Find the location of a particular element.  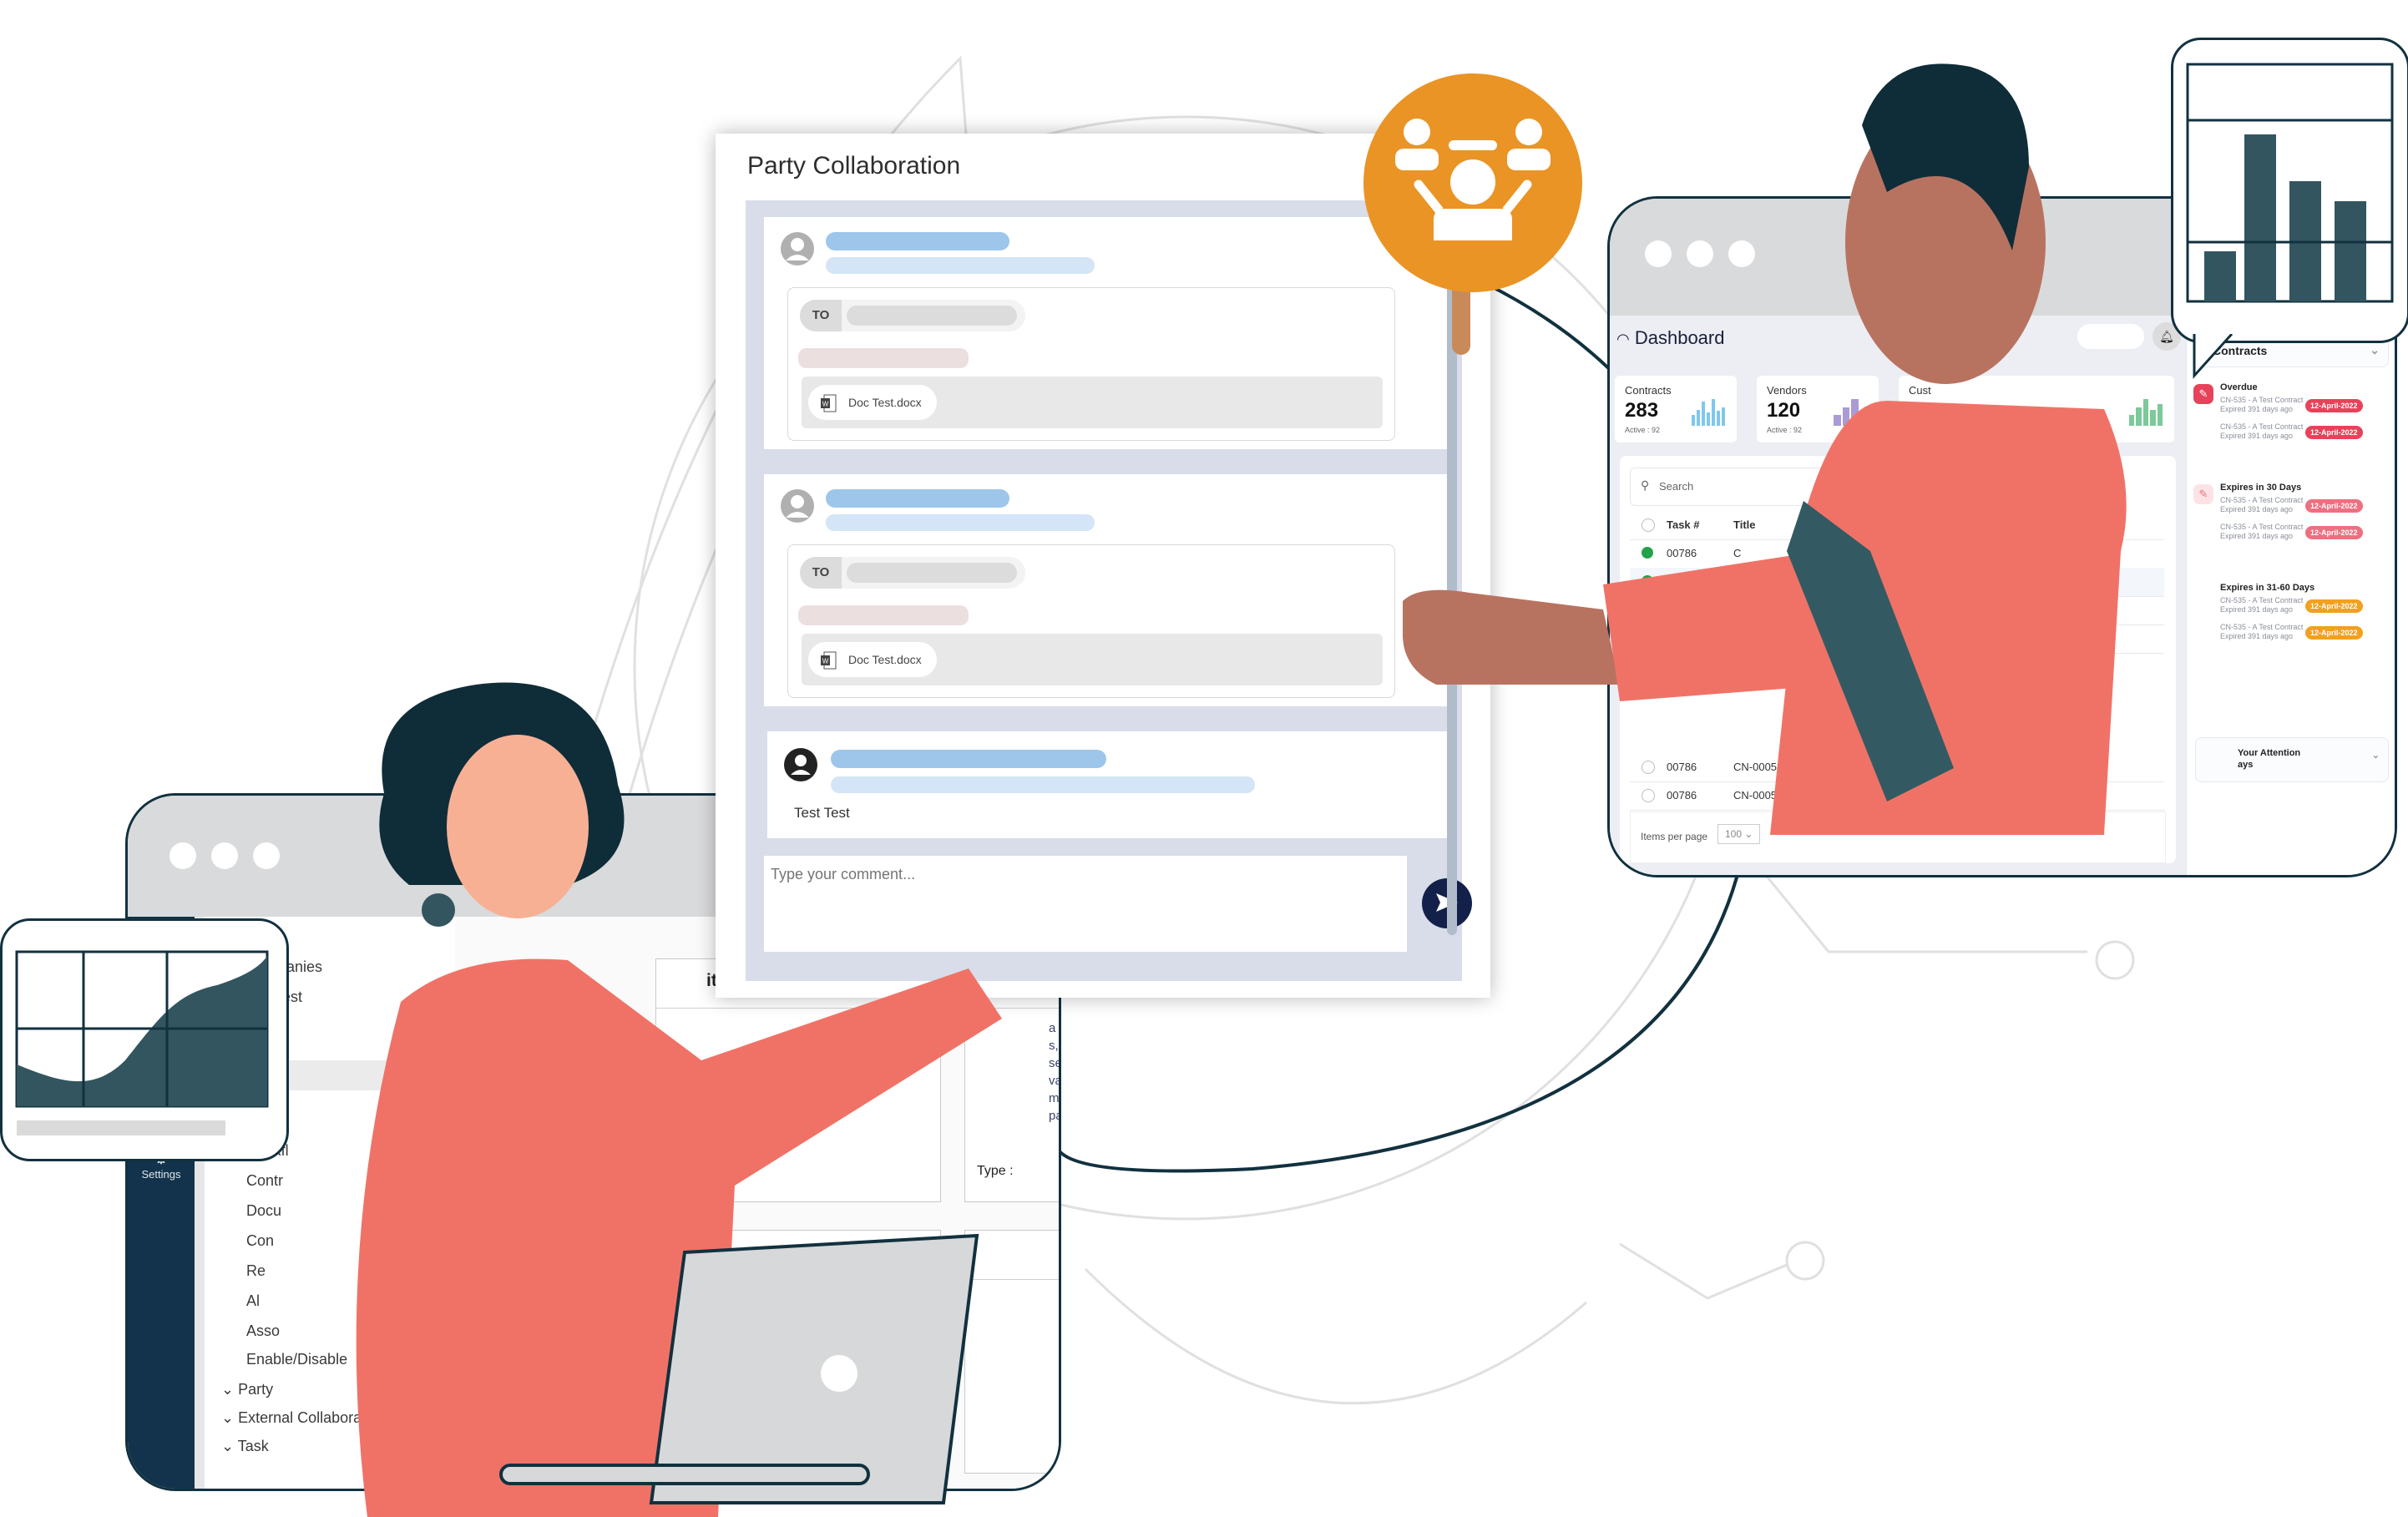

bar-mark is located at coordinates (2350, 251).